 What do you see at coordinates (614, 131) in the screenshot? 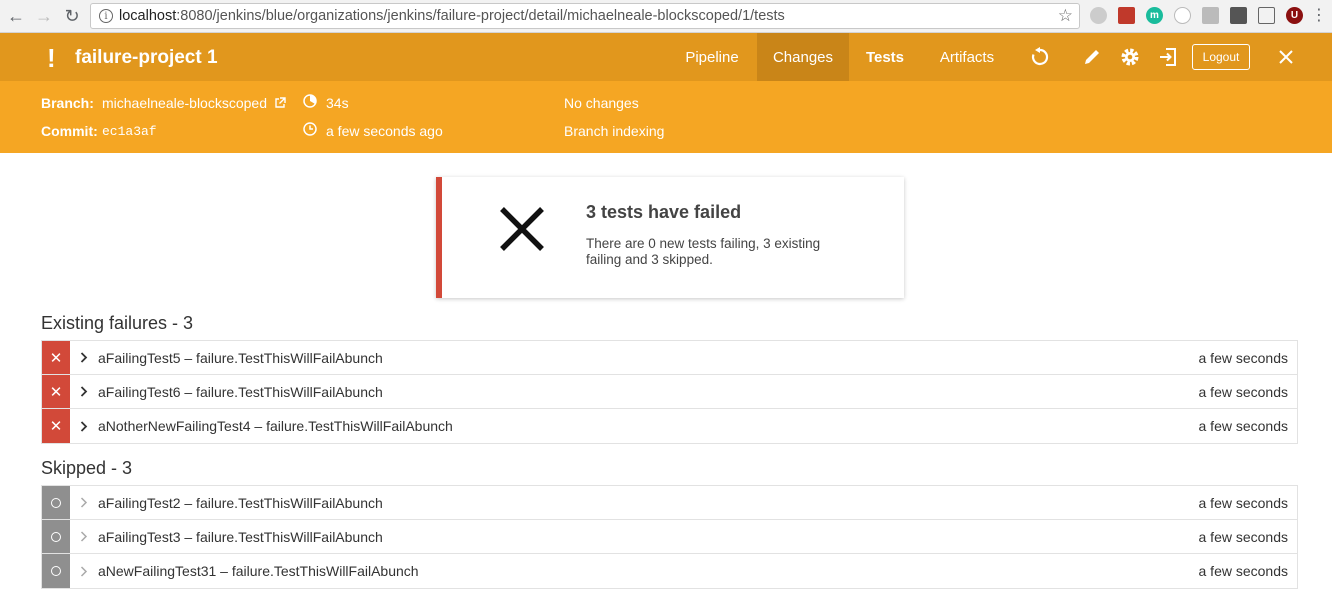
I see `run-cause: Branch indexing` at bounding box center [614, 131].